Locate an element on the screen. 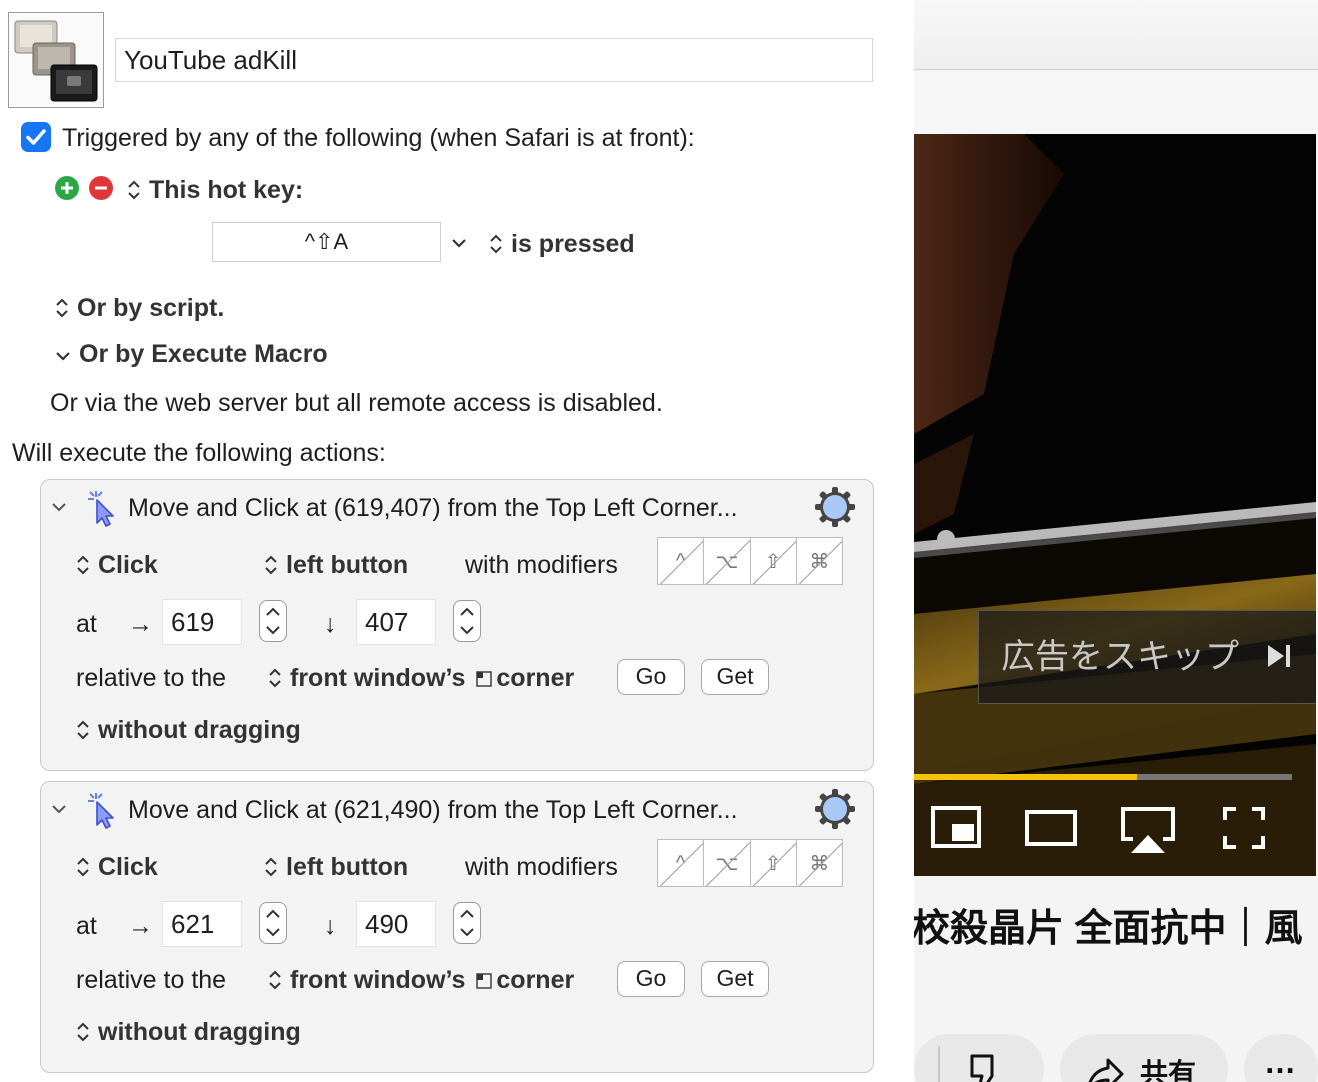 The image size is (1318, 1082). x-coordinate-field: 621 is located at coordinates (202, 924).